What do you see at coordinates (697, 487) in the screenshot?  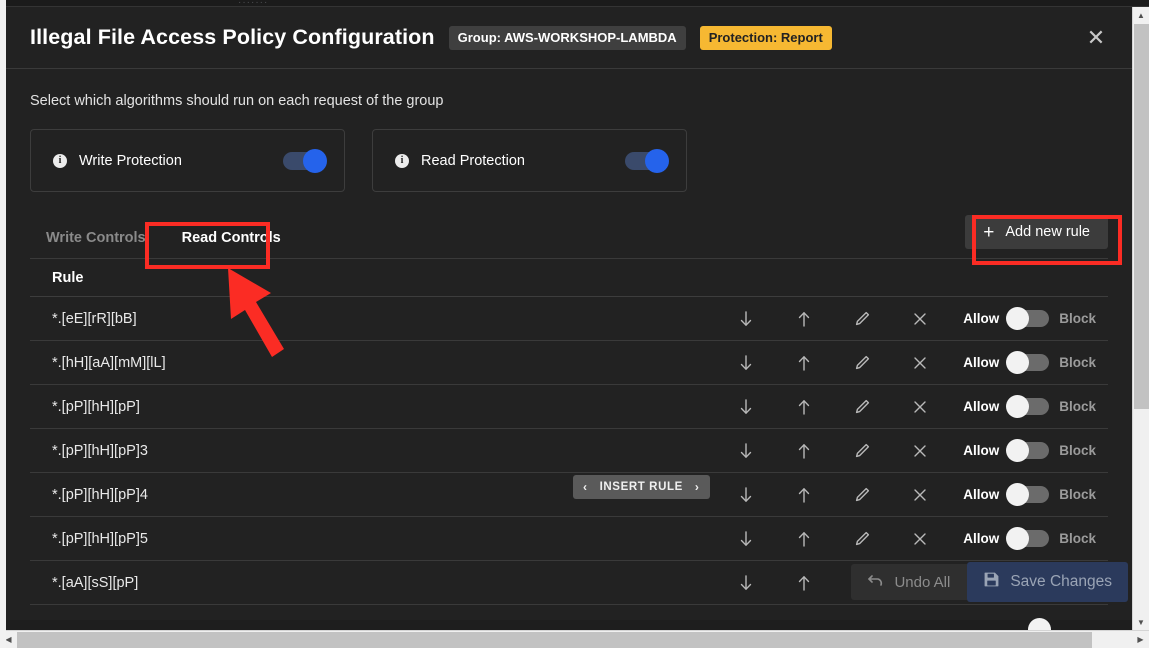 I see `chevron-right-icon: ›` at bounding box center [697, 487].